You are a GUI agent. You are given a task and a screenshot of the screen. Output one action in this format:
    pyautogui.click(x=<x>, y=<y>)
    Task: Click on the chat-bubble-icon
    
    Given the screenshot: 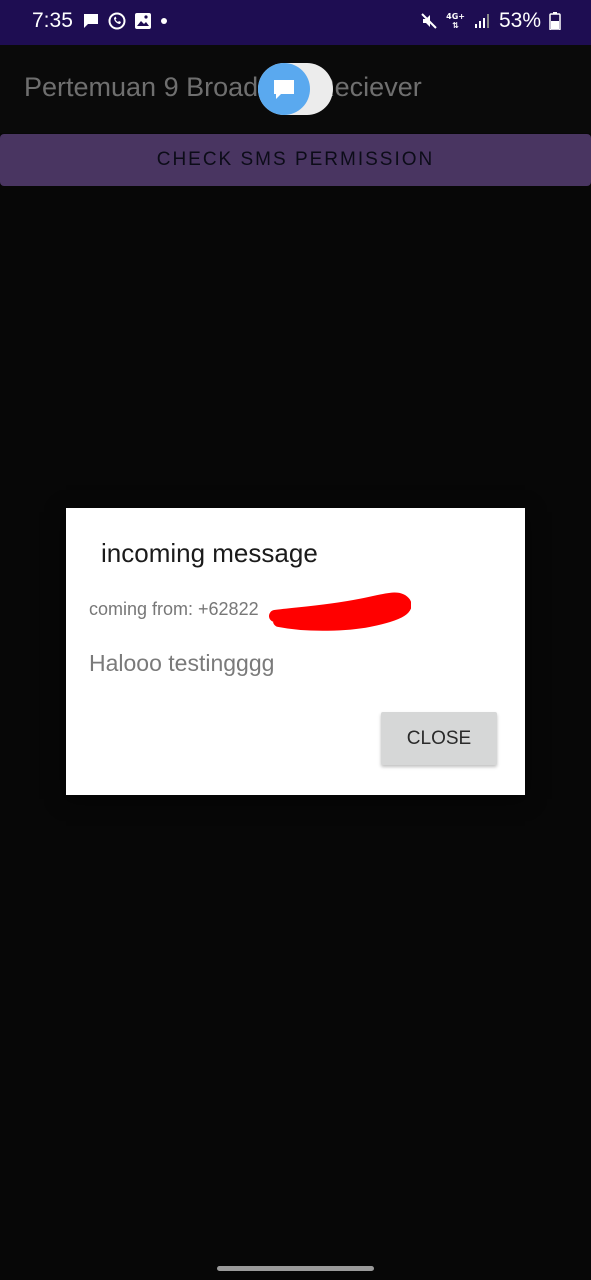 What is the action you would take?
    pyautogui.click(x=284, y=89)
    